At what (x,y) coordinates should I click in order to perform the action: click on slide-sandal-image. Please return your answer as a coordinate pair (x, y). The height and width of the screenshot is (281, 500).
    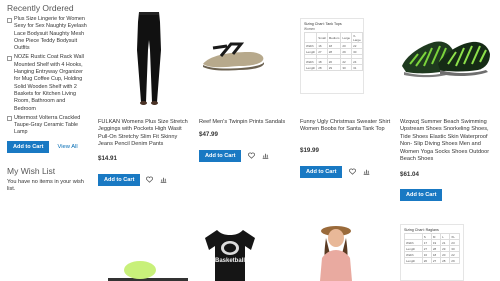
    Looking at the image, I should click on (146, 269).